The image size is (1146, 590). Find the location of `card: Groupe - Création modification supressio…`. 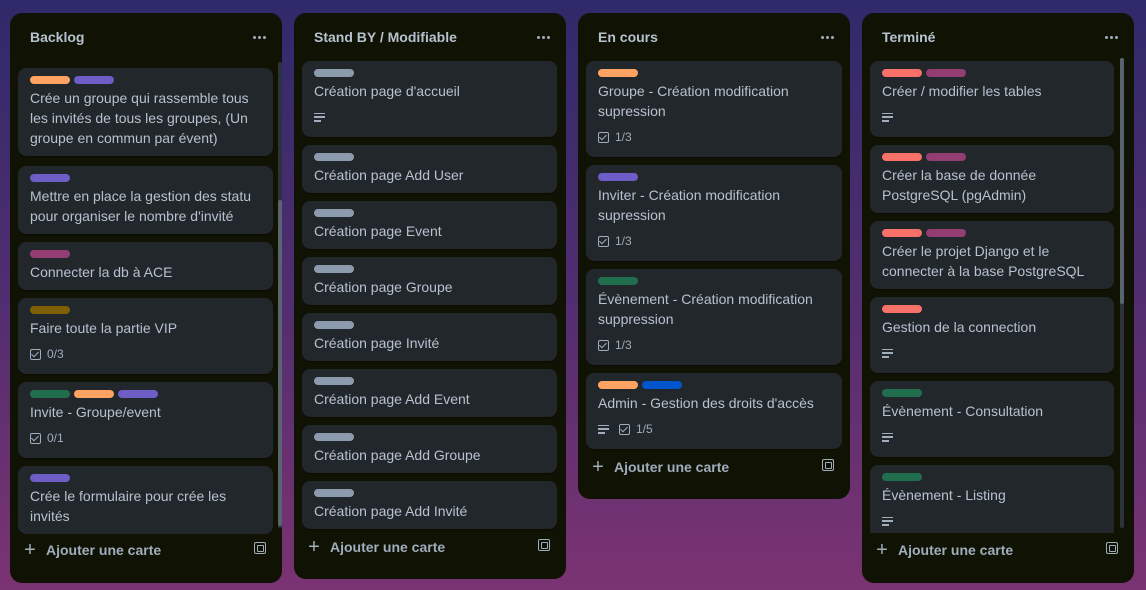

card: Groupe - Création modification supressio… is located at coordinates (714, 109).